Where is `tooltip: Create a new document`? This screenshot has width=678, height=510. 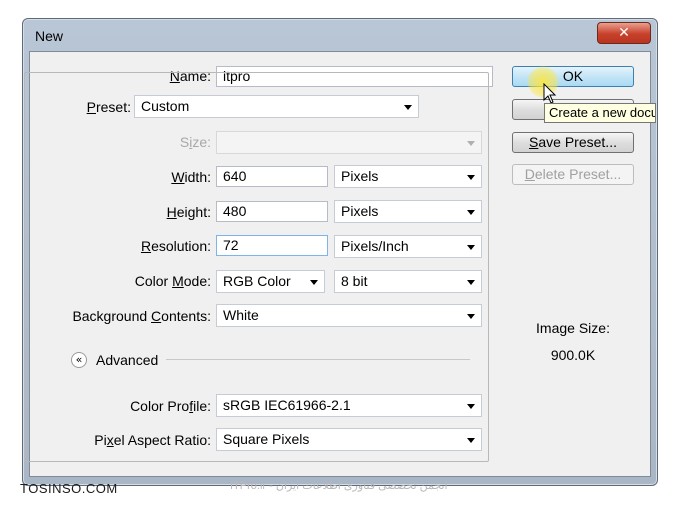 tooltip: Create a new document is located at coordinates (600, 113).